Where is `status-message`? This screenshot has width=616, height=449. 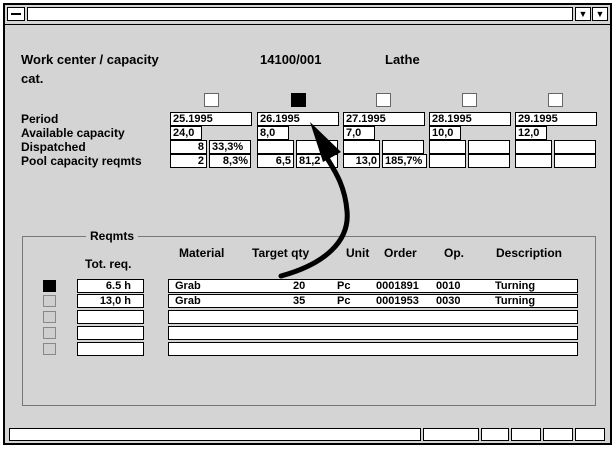
status-message is located at coordinates (215, 434).